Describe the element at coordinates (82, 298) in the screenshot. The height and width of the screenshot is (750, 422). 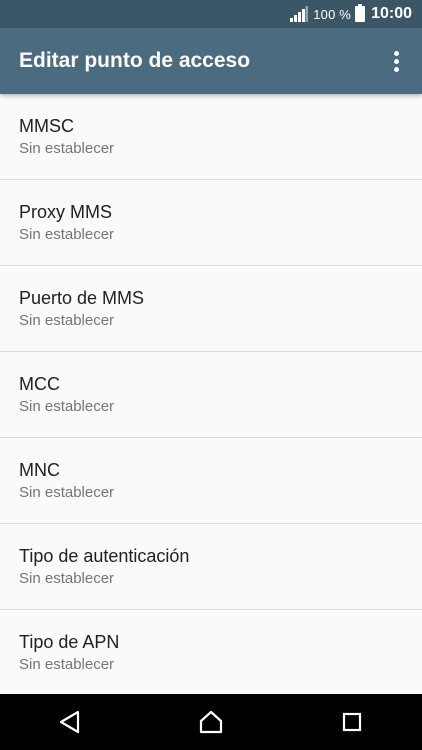
I see `setting-title: Puerto de MMS` at that location.